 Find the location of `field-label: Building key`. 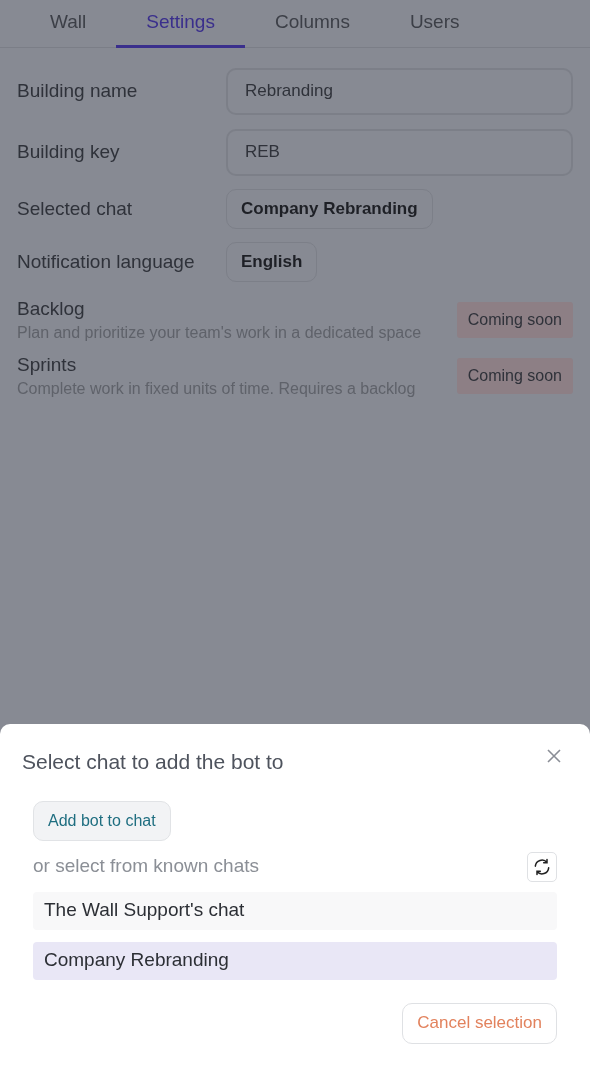

field-label: Building key is located at coordinates (69, 151).